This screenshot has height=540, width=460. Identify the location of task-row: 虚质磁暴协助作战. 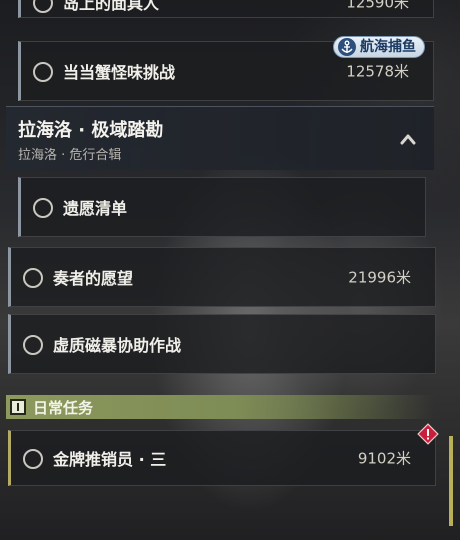
(222, 344).